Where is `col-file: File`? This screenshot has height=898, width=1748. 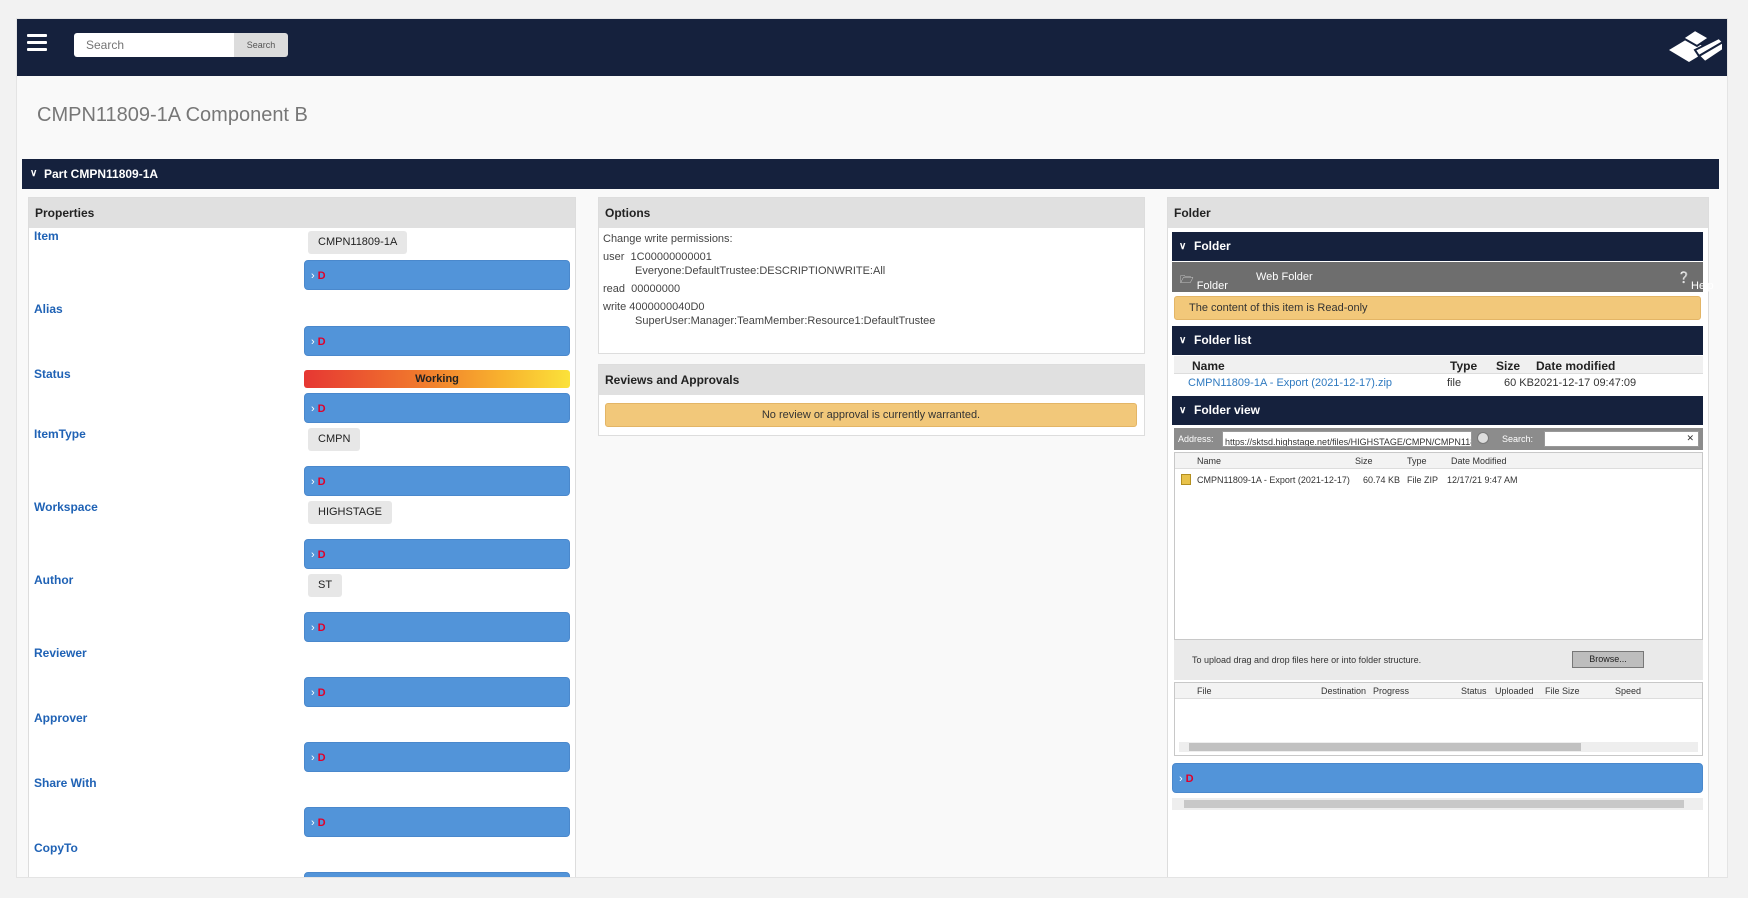 col-file: File is located at coordinates (1204, 691).